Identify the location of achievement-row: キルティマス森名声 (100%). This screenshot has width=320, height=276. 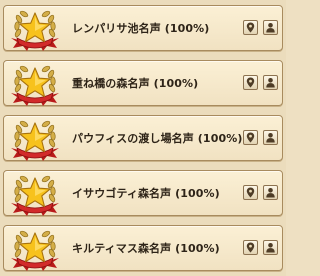
(143, 248).